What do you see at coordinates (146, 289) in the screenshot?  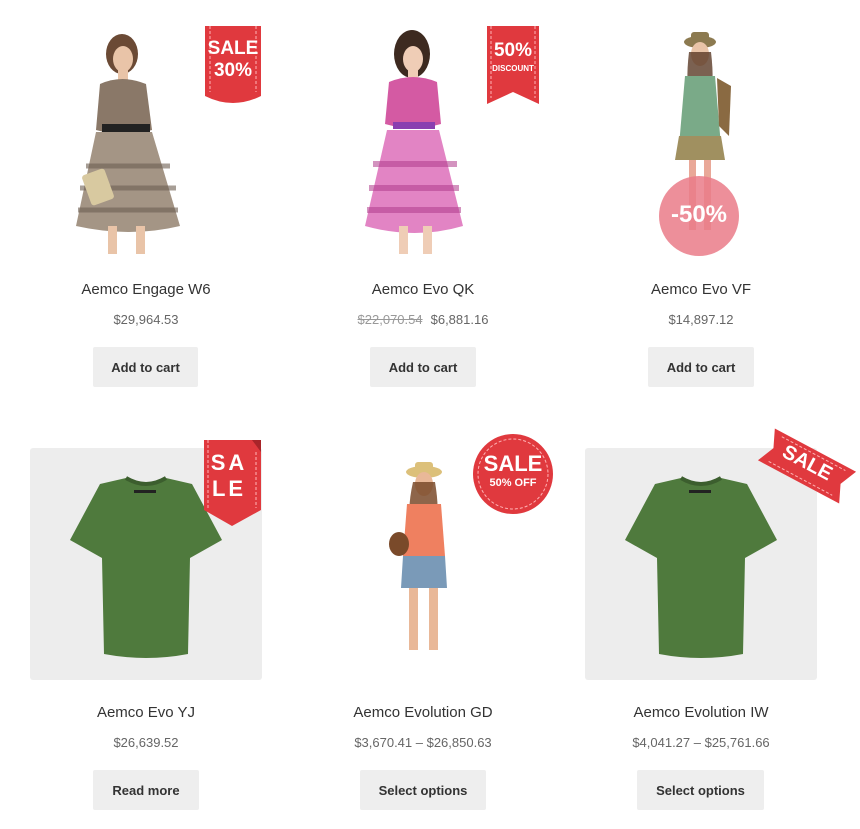 I see `product-title: Aemco Engage W6` at bounding box center [146, 289].